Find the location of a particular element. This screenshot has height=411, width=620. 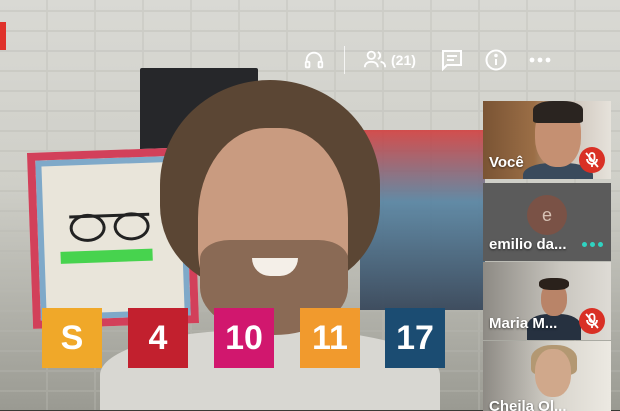

ods-tile-17: 17 is located at coordinates (415, 338).